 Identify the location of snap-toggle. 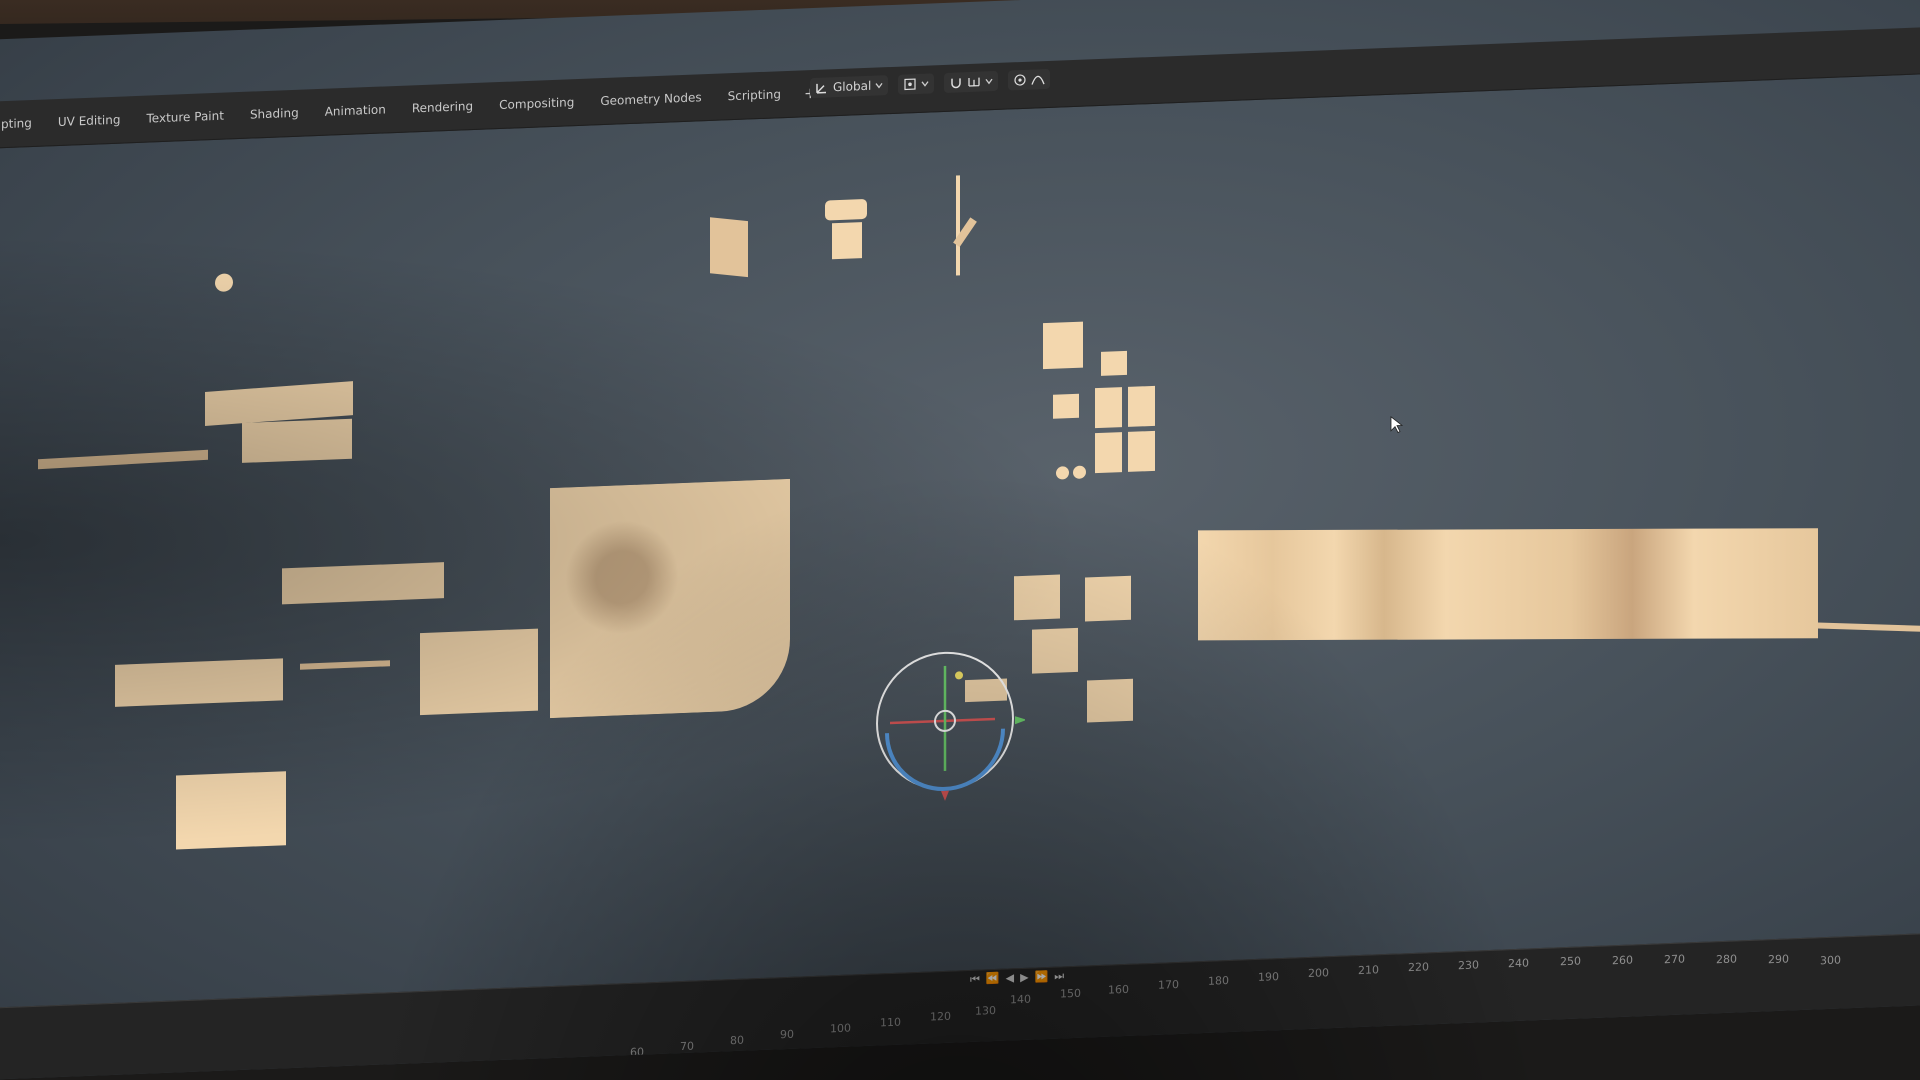
(971, 81).